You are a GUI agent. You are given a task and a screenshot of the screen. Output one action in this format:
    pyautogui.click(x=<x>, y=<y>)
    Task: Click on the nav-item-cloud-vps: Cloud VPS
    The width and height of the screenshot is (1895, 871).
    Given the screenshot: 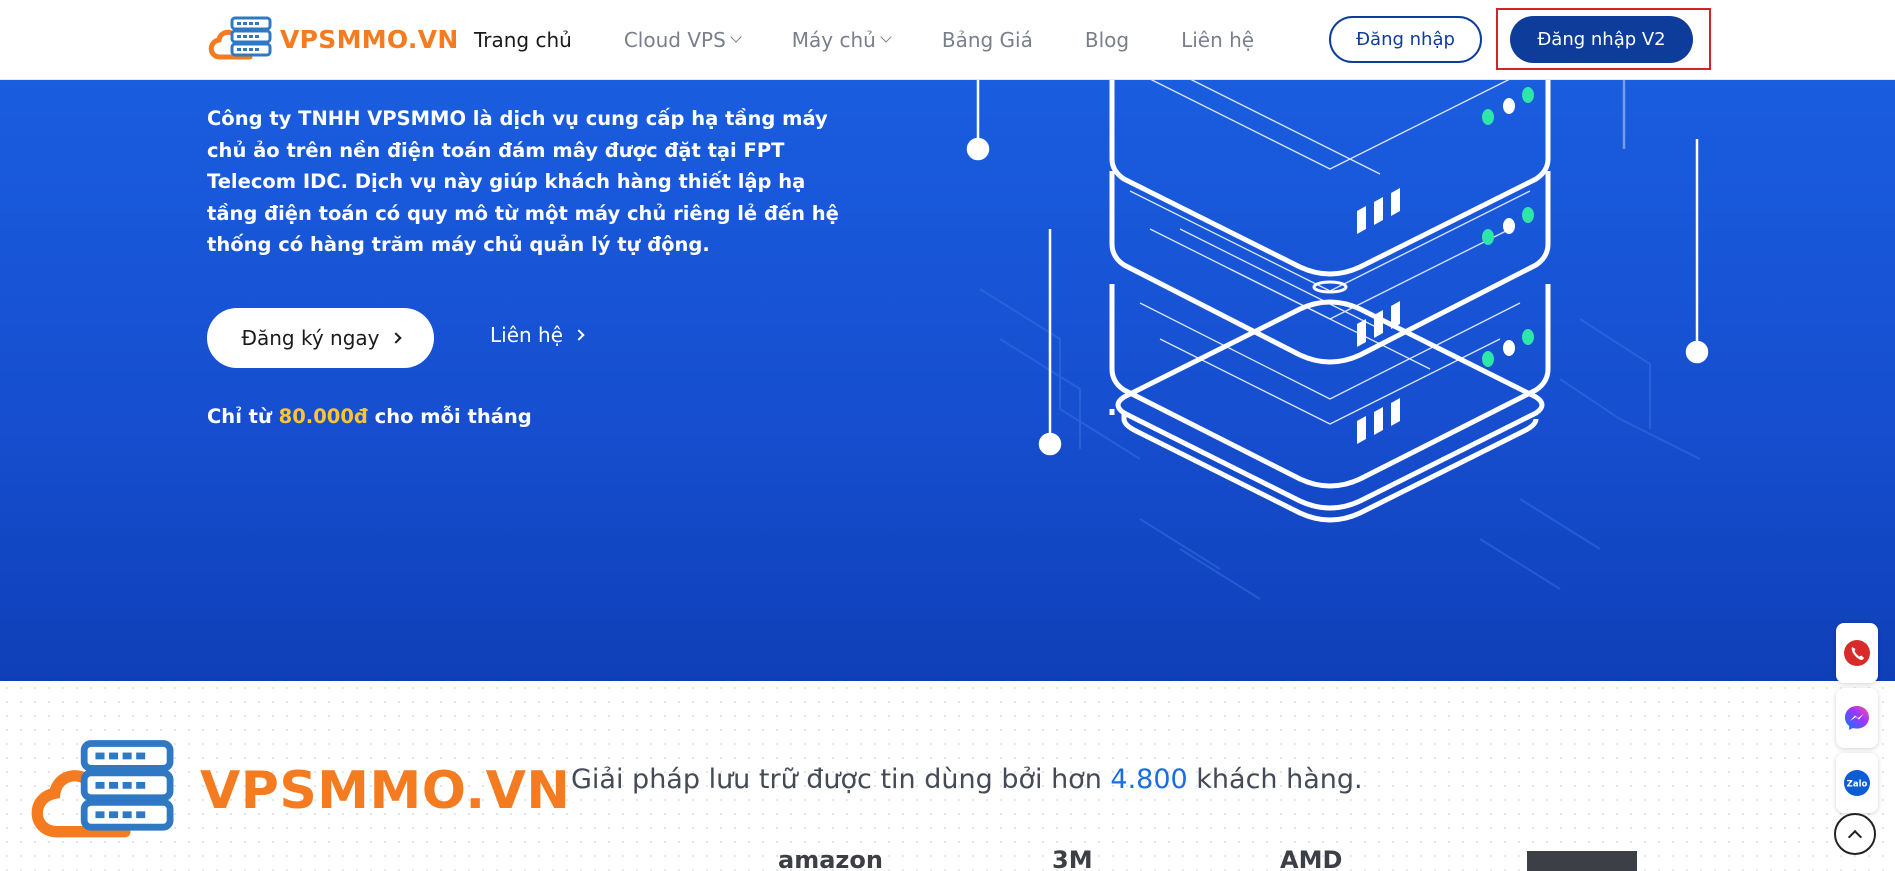 What is the action you would take?
    pyautogui.click(x=682, y=39)
    